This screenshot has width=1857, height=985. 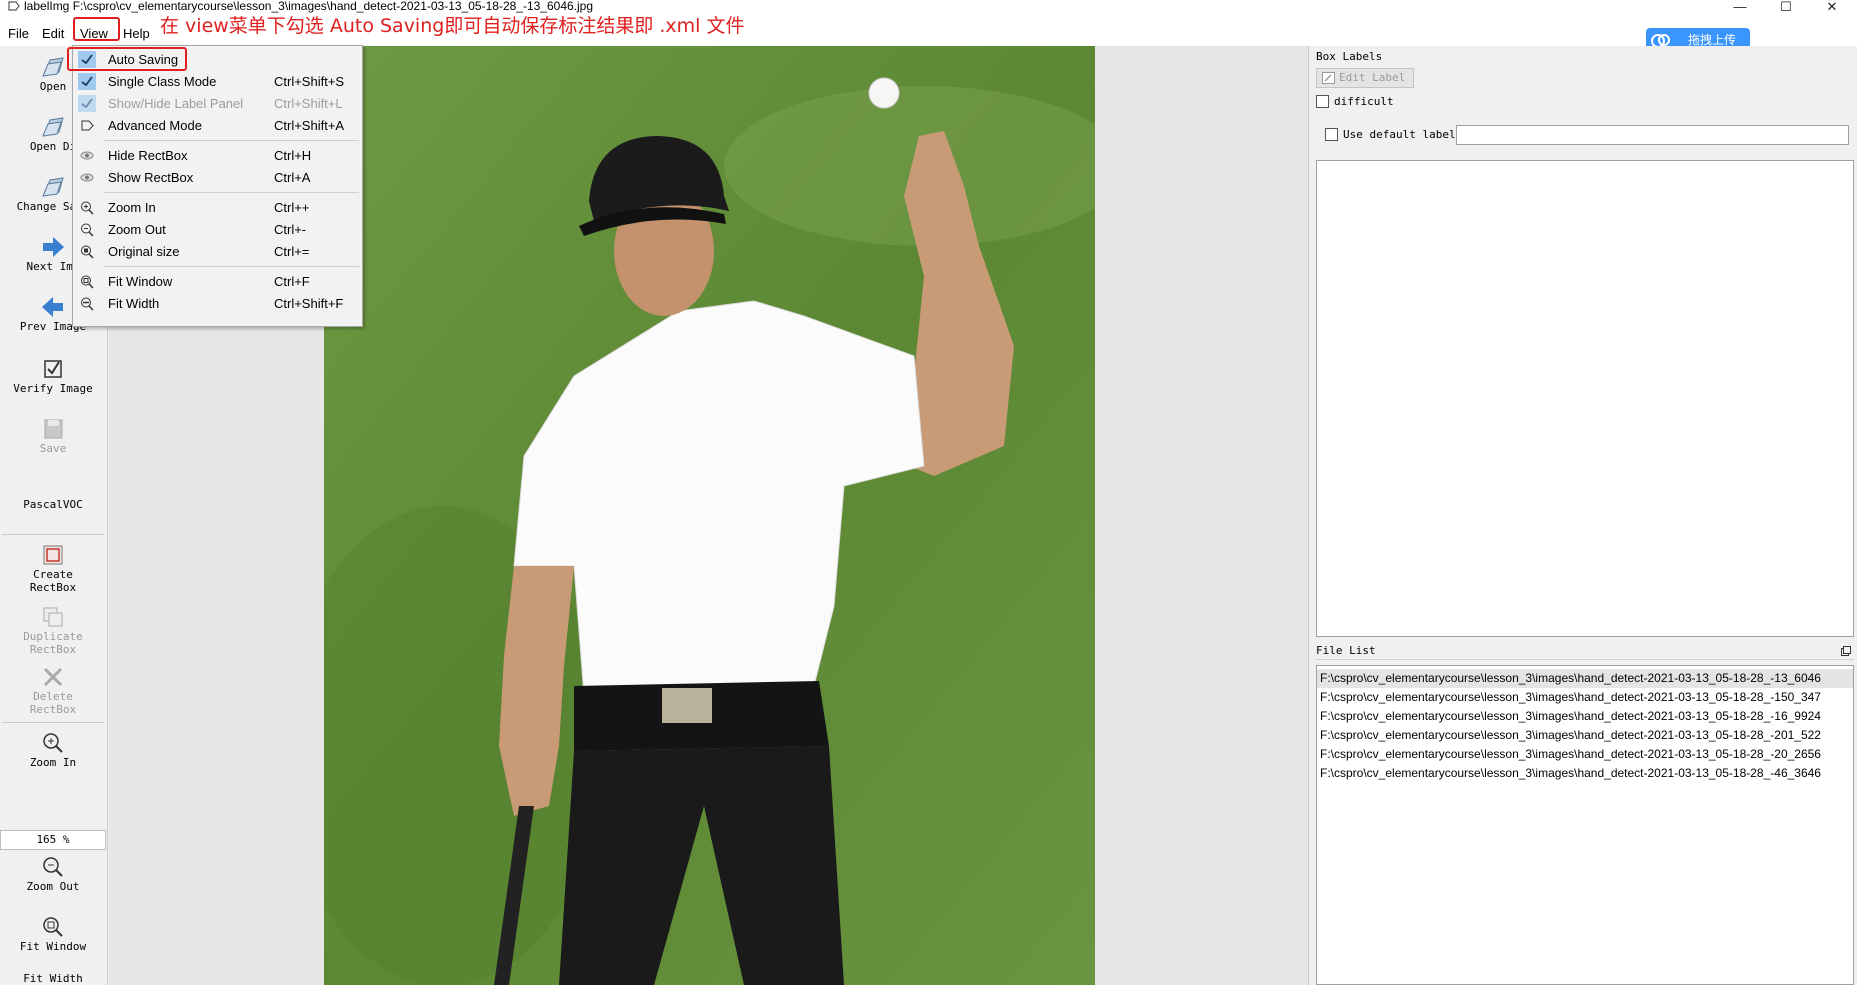 What do you see at coordinates (127, 59) in the screenshot?
I see `auto-saving-highlight-box` at bounding box center [127, 59].